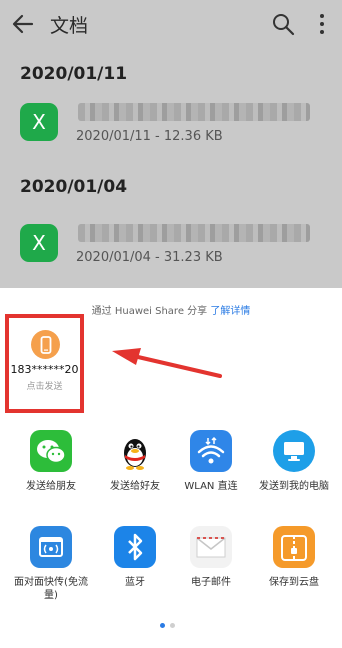 The height and width of the screenshot is (648, 342). Describe the element at coordinates (180, 243) in the screenshot. I see `file-row: X 2020/01/04 - 31.23 KB` at that location.